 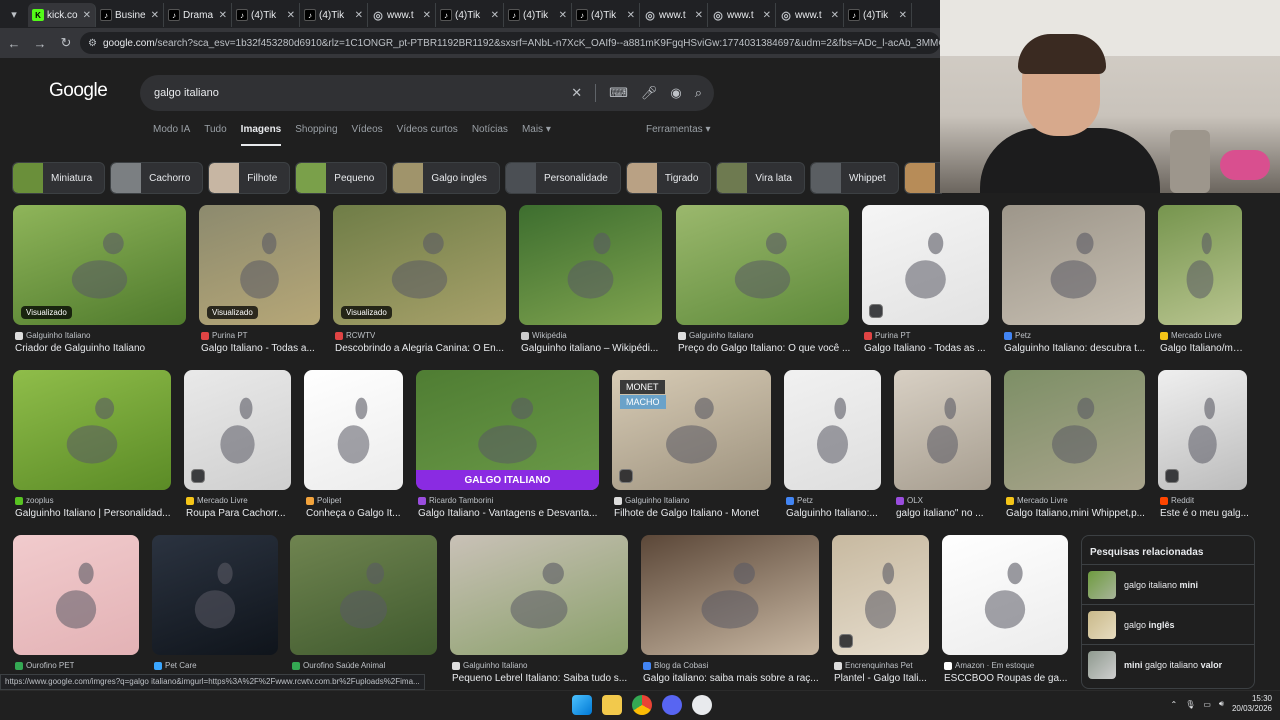 What do you see at coordinates (80, 348) in the screenshot?
I see `result-title: Criador de Galguinho Italiano` at bounding box center [80, 348].